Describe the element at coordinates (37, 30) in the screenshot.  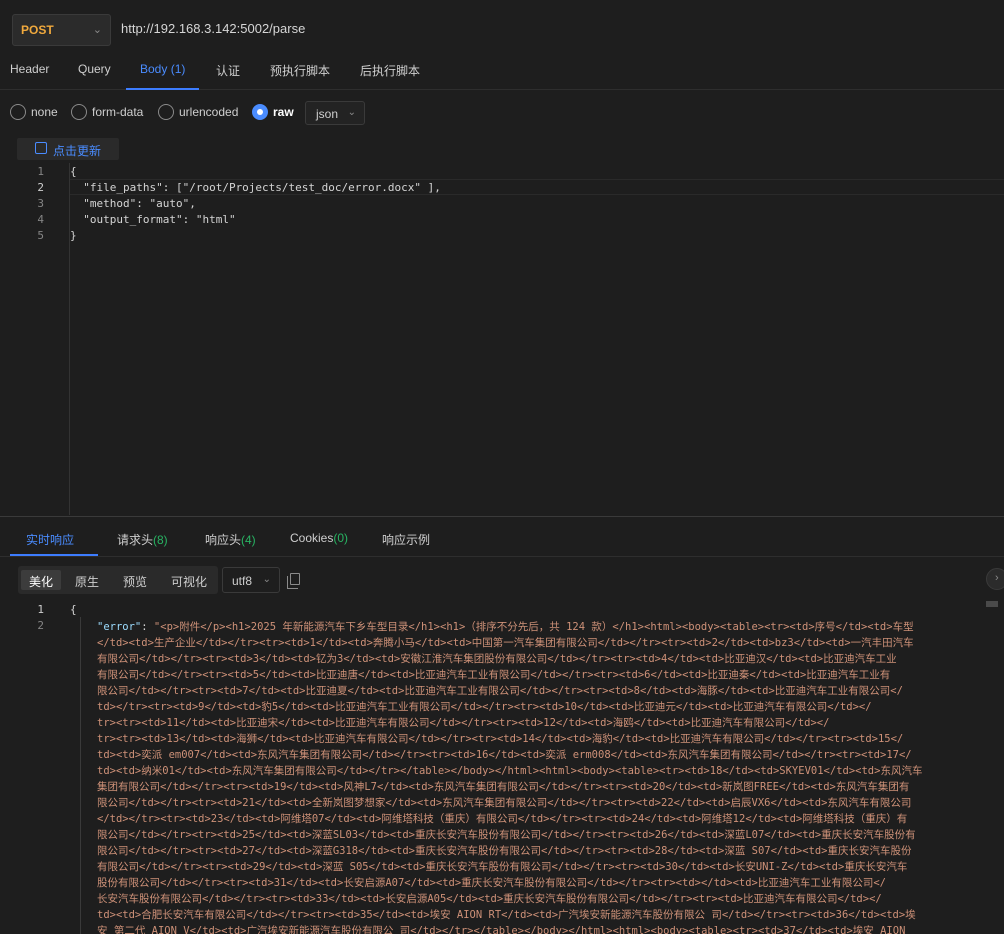
I see `method-label: POST` at that location.